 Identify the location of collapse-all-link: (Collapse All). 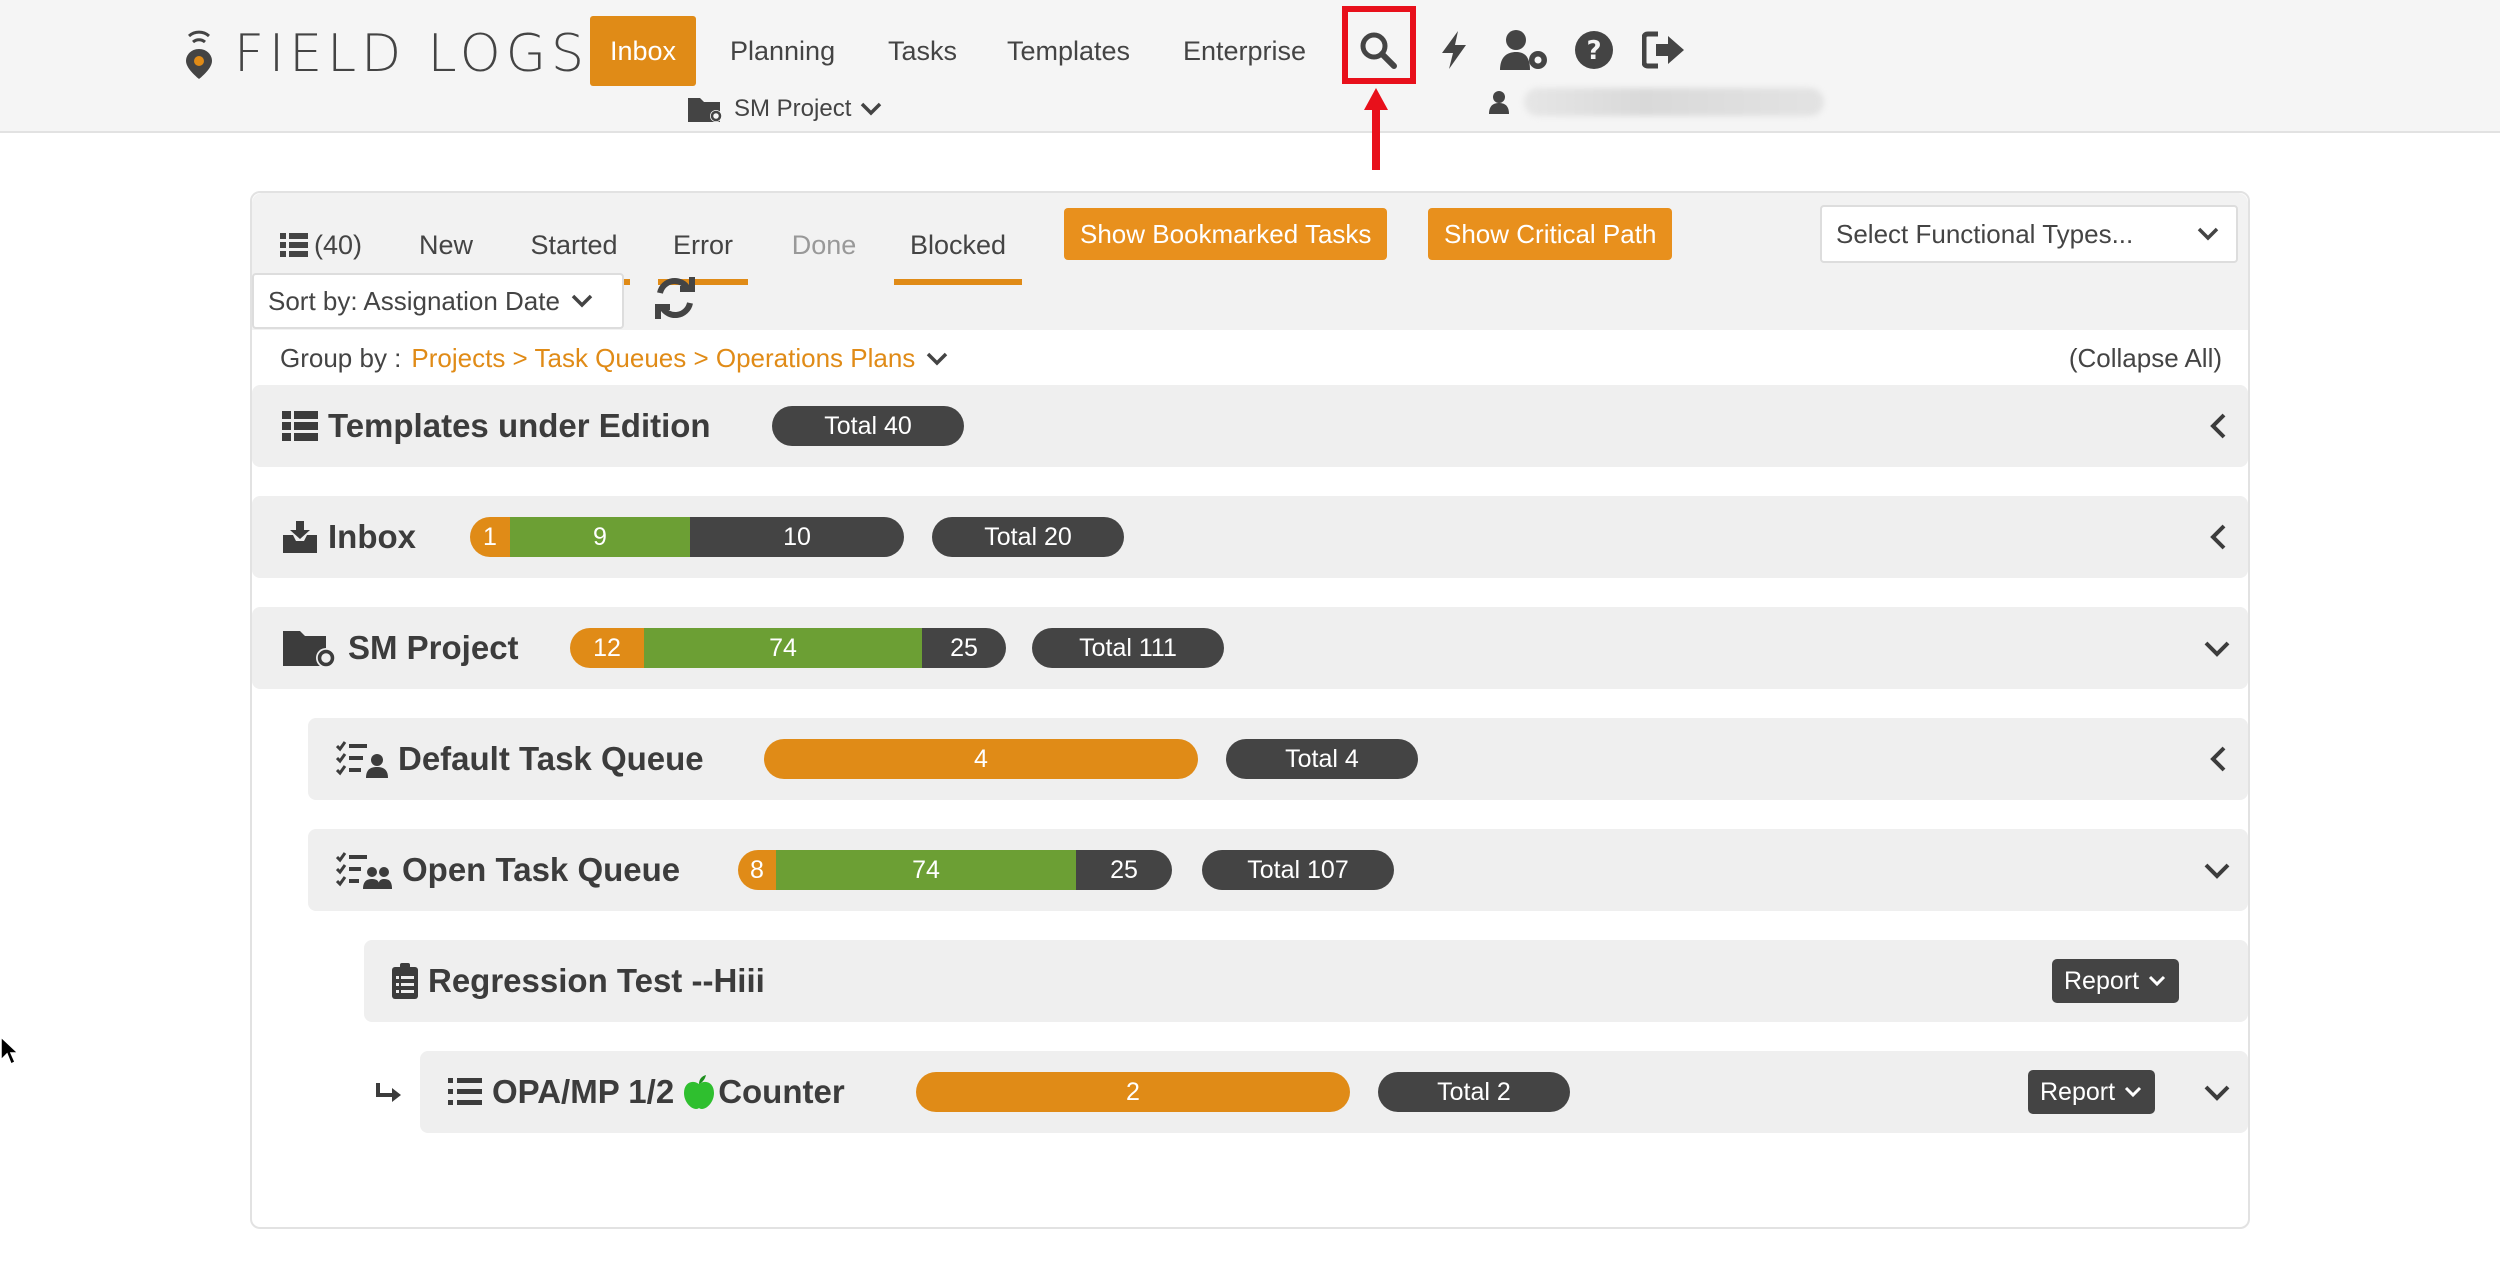
(2145, 358).